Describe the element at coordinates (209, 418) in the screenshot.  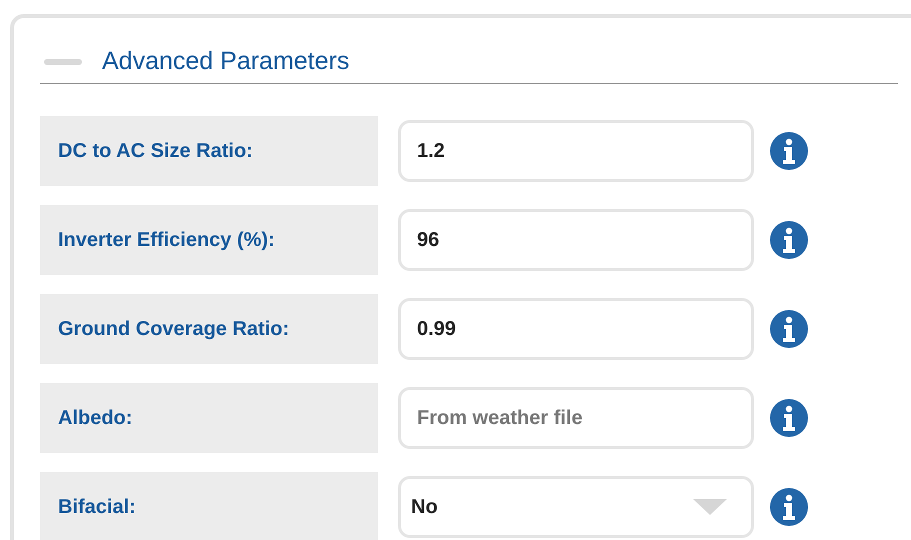
I see `field-label: Albedo:` at that location.